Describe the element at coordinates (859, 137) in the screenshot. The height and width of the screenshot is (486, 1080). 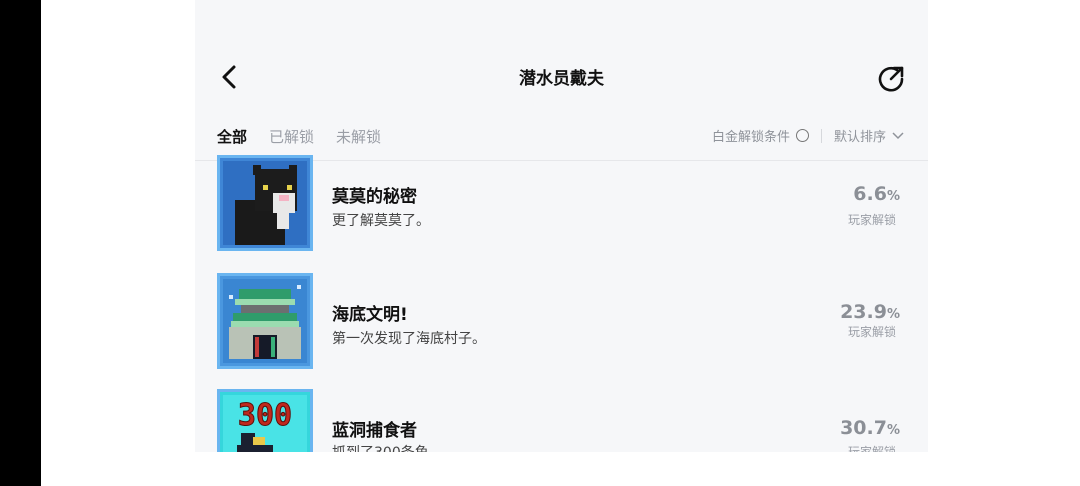
I see `sort-label: 默认排序` at that location.